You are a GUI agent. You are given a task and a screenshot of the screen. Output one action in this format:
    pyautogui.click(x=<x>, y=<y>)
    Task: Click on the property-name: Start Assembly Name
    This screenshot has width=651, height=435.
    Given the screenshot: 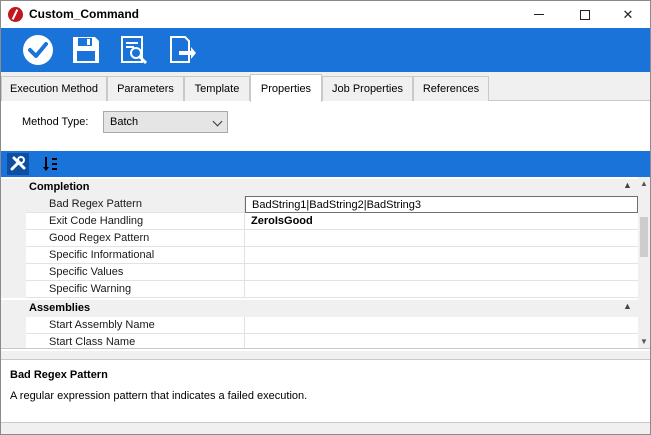 What is the action you would take?
    pyautogui.click(x=135, y=325)
    